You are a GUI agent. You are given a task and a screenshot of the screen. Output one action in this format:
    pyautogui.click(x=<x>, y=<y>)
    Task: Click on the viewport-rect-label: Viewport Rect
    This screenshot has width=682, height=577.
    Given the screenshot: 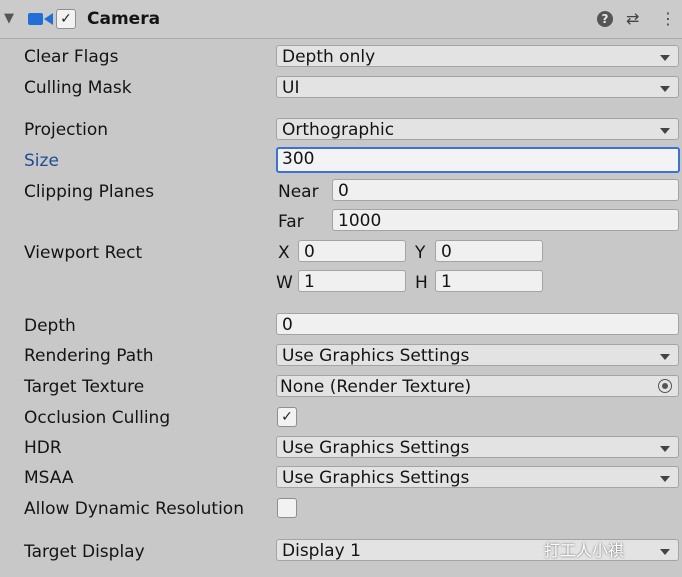 What is the action you would take?
    pyautogui.click(x=83, y=253)
    